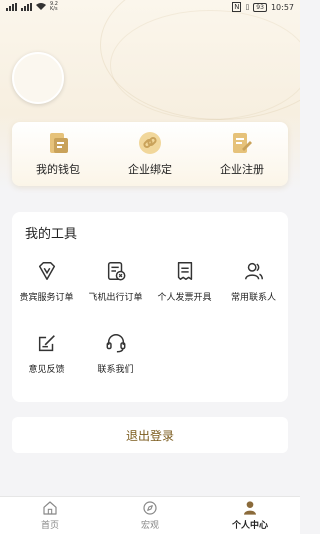 This screenshot has height=534, width=320. What do you see at coordinates (184, 271) in the screenshot?
I see `invoice-icon` at bounding box center [184, 271].